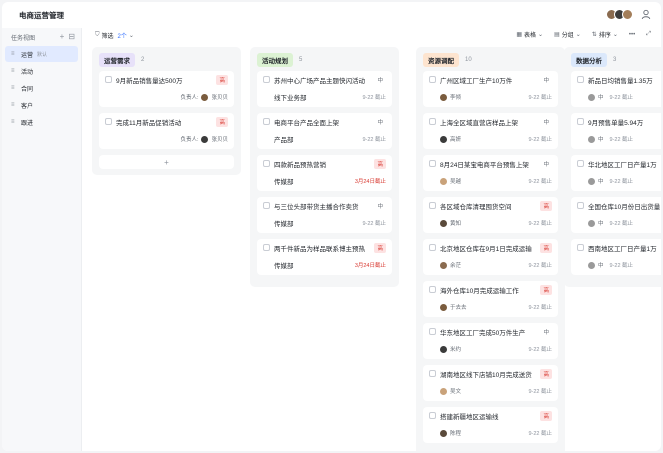  I want to click on task-card: 9月新品销售量达500万 高负责人: 张贝贝, so click(166, 89).